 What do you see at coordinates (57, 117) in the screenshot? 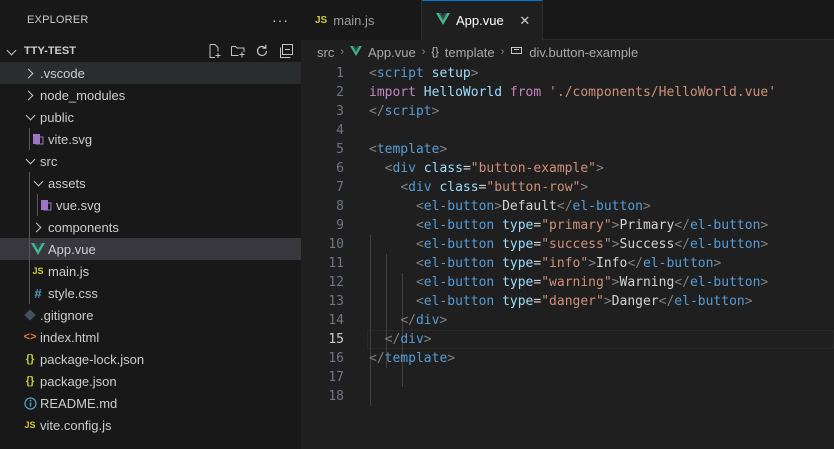
I see `tree-item-label: public` at bounding box center [57, 117].